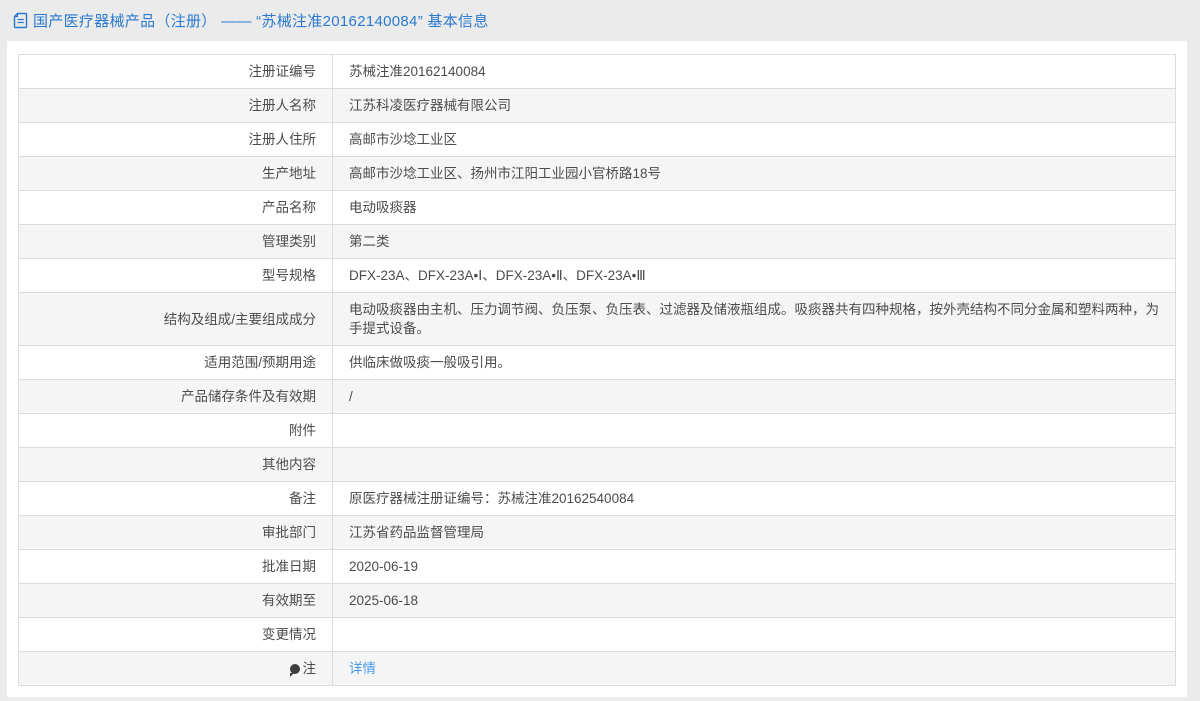 The width and height of the screenshot is (1200, 701). I want to click on table-row: 产品名称 电动吸痰器, so click(597, 207).